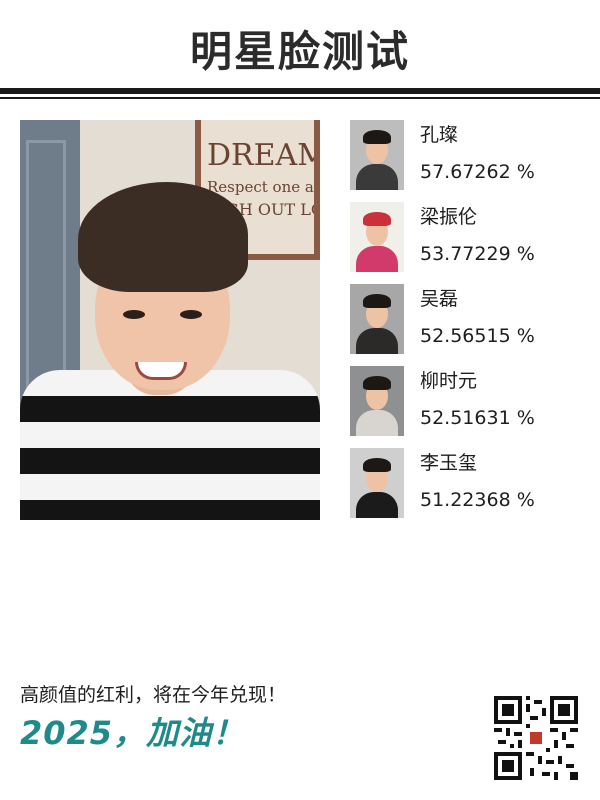 The image size is (600, 800). I want to click on page-title: 明星脸测试, so click(299, 51).